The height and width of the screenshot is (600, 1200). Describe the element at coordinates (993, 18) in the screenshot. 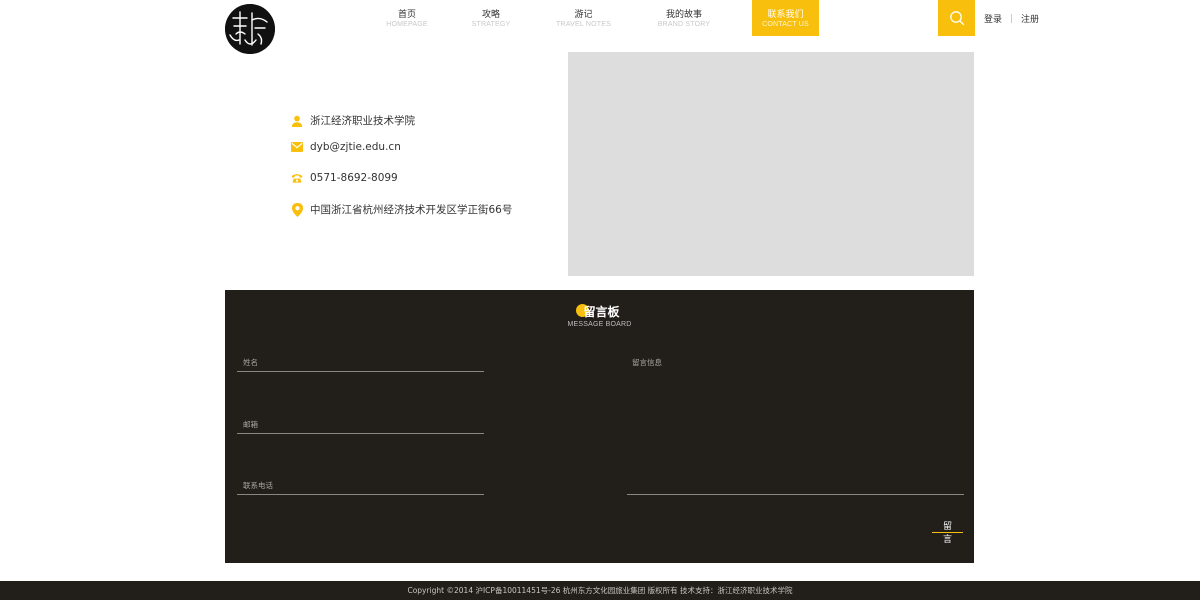

I see `login-link: 登录` at that location.